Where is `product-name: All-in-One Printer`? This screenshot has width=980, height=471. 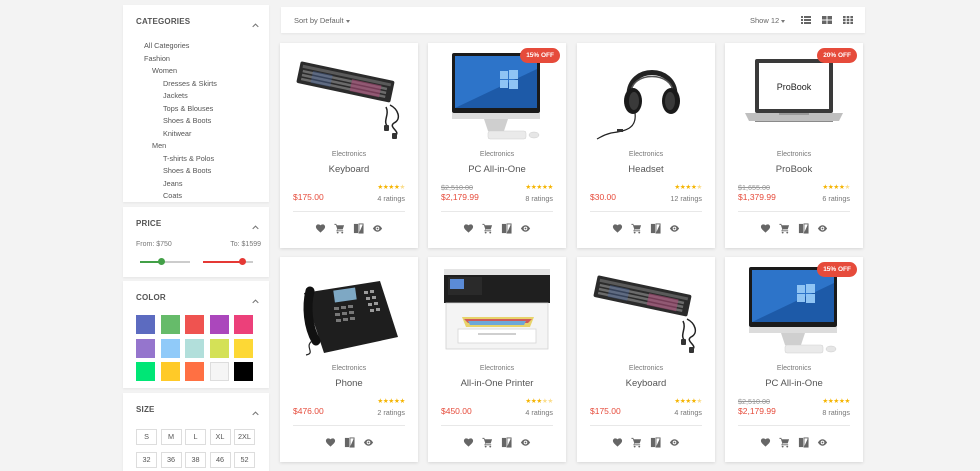
product-name: All-in-One Printer is located at coordinates (497, 383).